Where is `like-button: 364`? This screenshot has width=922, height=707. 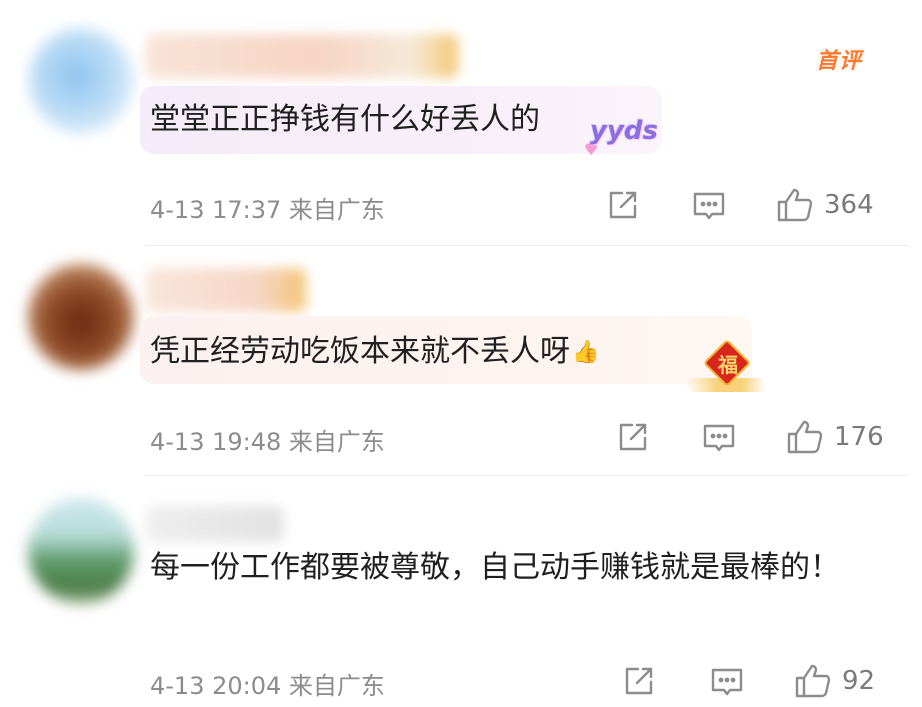 like-button: 364 is located at coordinates (825, 205).